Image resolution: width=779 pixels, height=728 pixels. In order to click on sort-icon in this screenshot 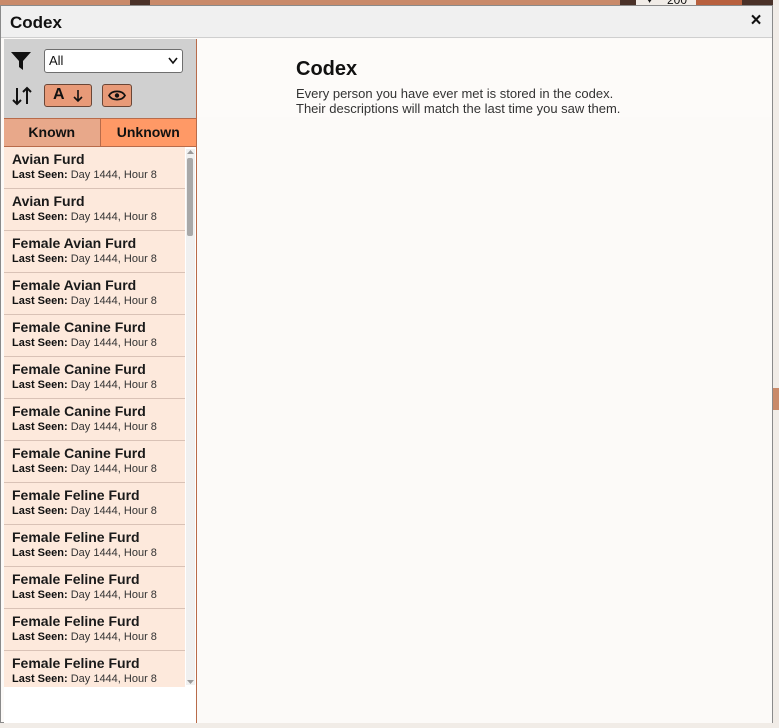, I will do `click(22, 96)`.